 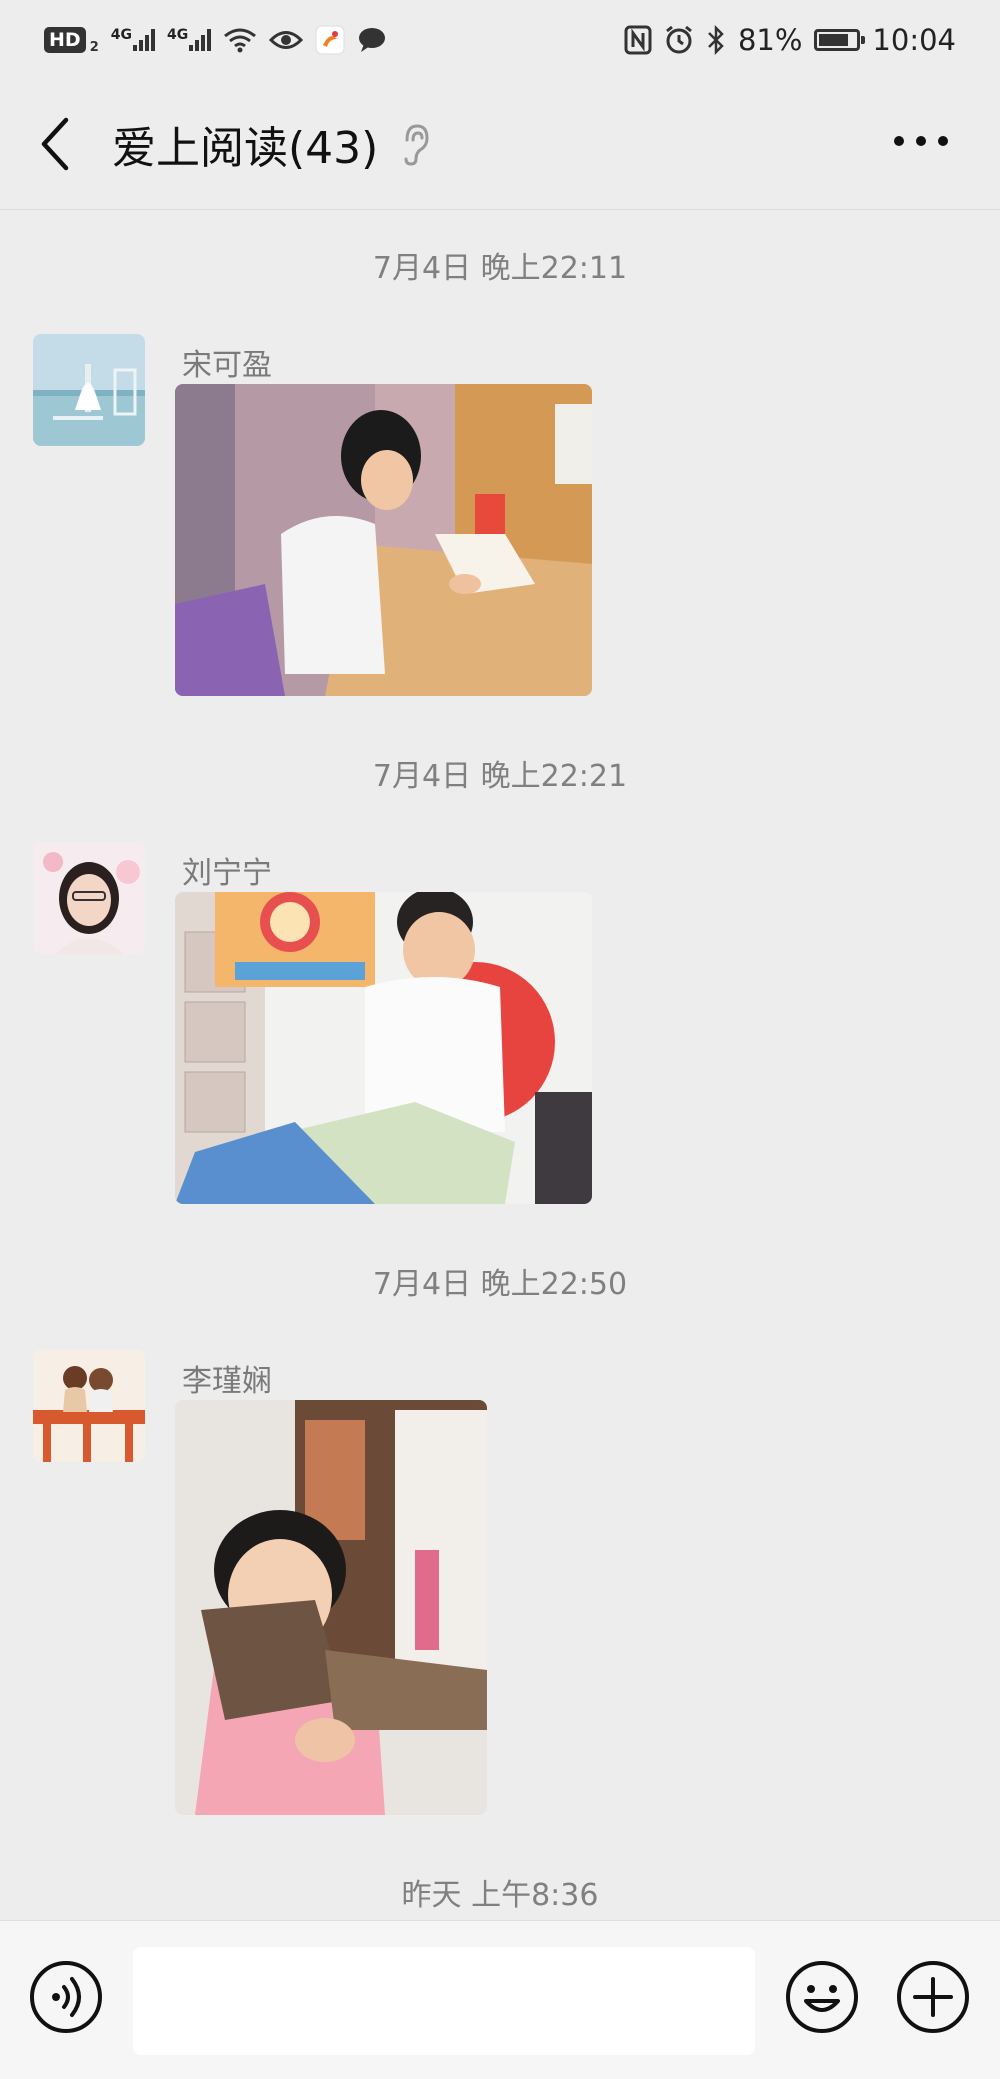 What do you see at coordinates (215, 40) in the screenshot?
I see `status-left: HD 2 4G 4G` at bounding box center [215, 40].